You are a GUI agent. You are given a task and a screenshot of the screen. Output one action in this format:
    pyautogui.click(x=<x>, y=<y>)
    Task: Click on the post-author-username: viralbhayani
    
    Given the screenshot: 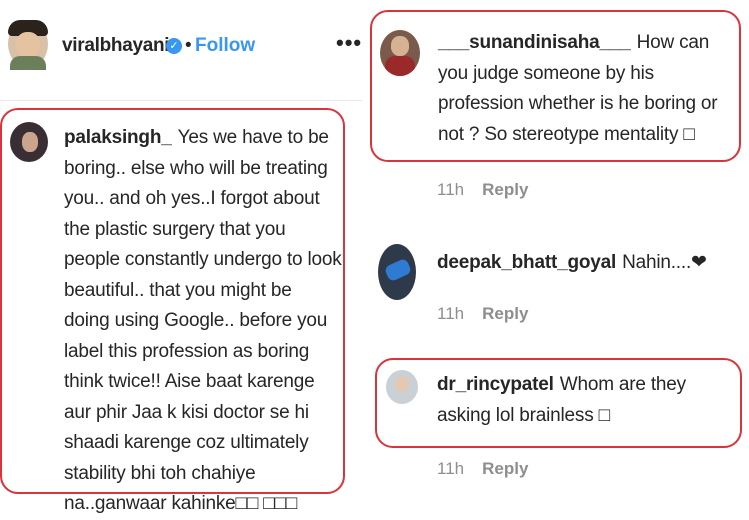 What is the action you would take?
    pyautogui.click(x=116, y=46)
    